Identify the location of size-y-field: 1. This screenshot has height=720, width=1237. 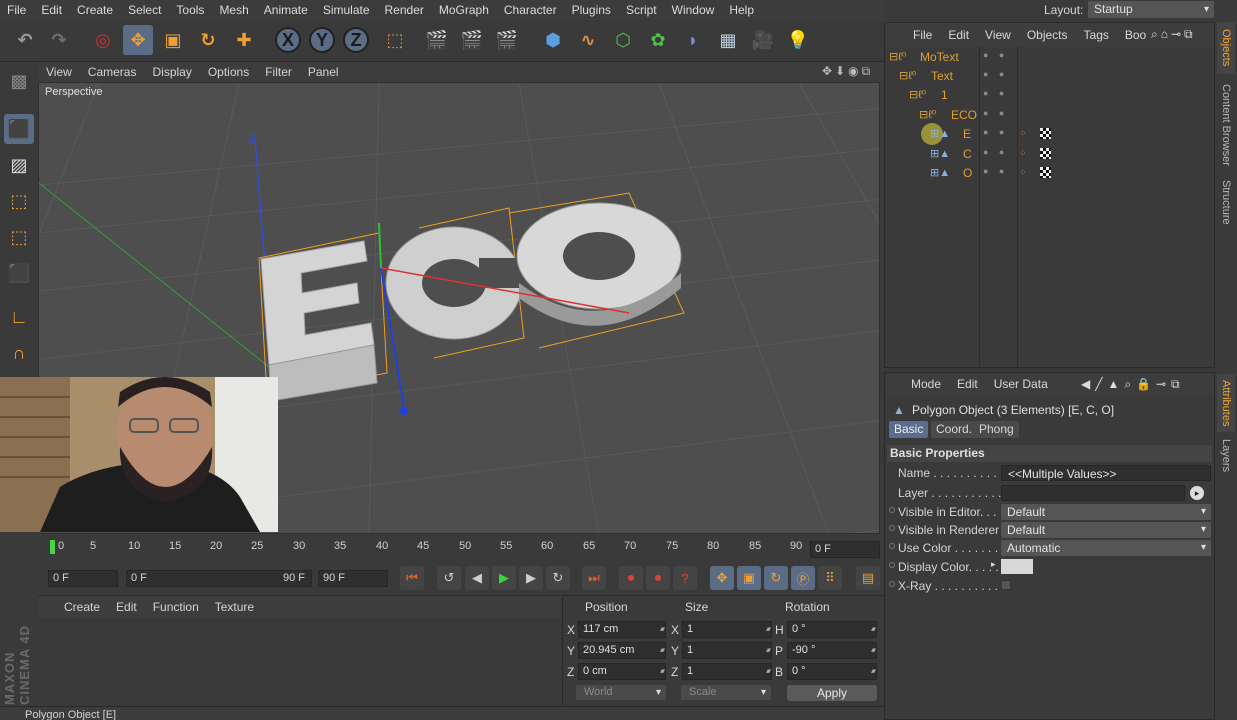
(727, 650).